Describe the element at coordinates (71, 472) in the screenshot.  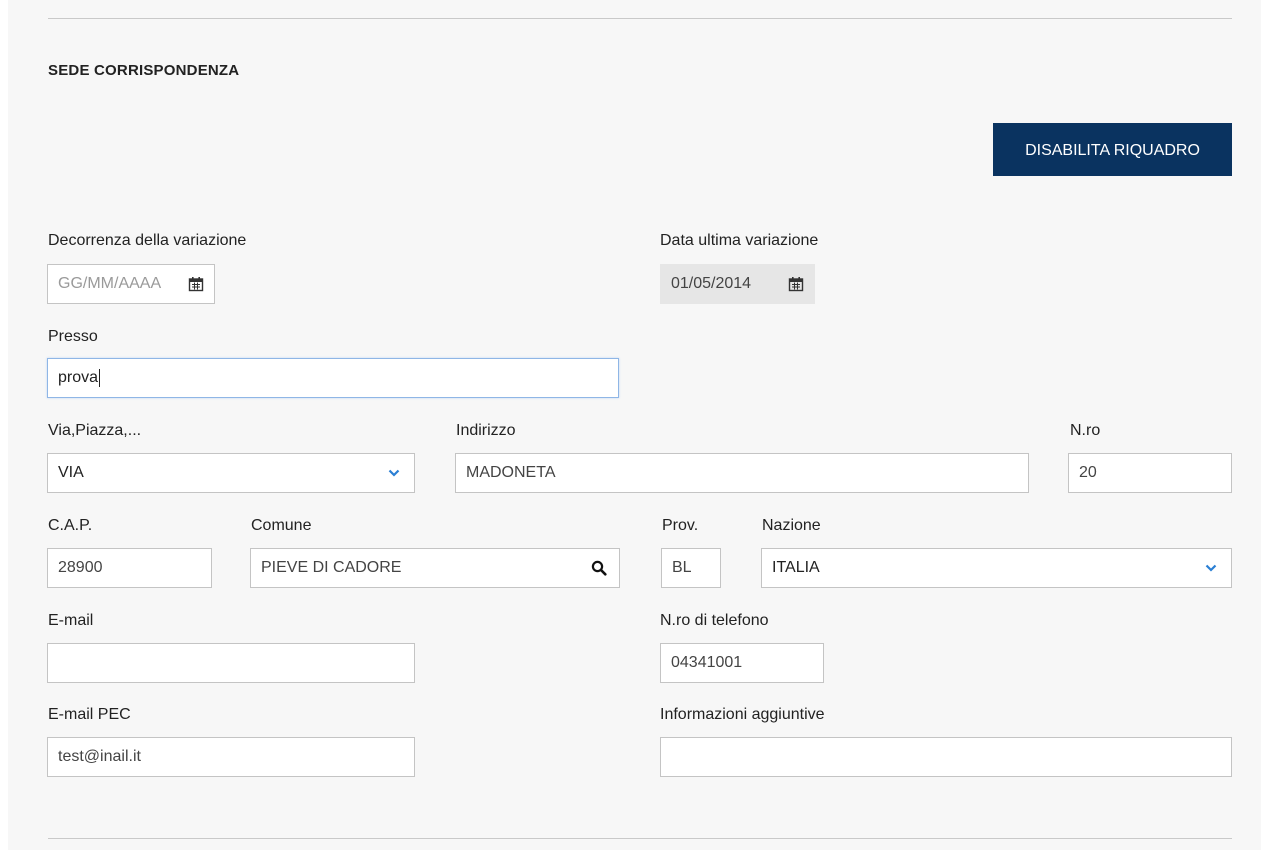
I see `via-piazza-value: VIA` at that location.